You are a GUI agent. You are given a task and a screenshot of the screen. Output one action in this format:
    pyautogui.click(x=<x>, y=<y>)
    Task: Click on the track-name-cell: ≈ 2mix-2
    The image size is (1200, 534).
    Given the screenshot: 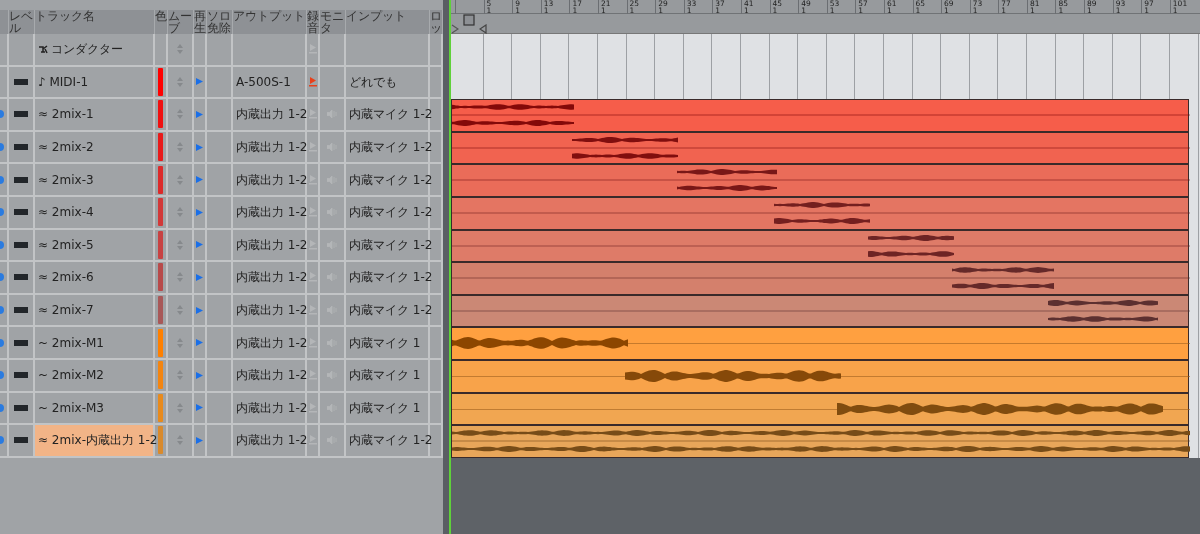 What is the action you would take?
    pyautogui.click(x=94, y=147)
    